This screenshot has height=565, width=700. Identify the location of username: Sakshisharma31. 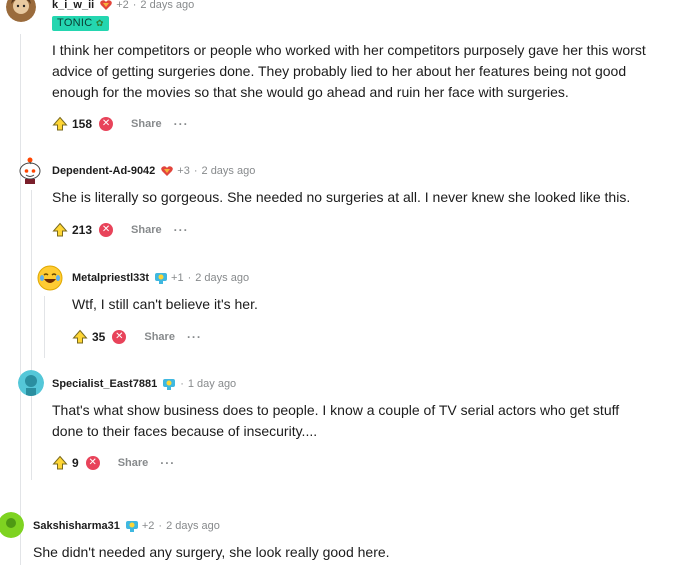
(76, 526).